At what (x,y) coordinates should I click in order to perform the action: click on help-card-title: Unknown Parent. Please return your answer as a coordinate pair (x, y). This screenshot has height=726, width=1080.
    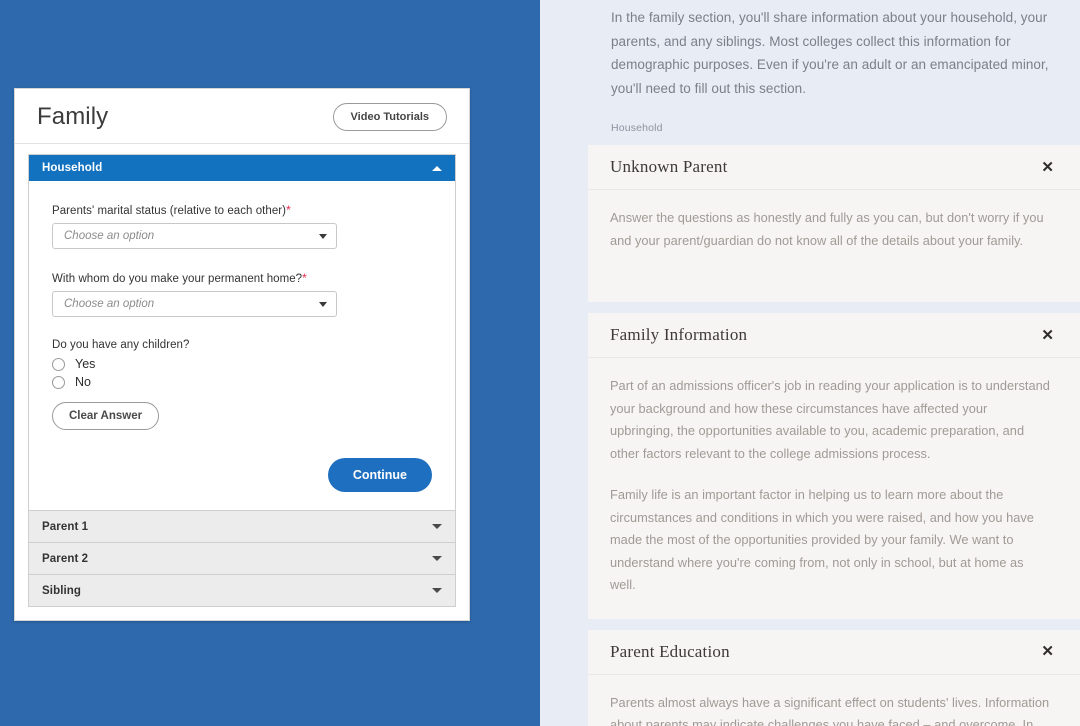
    Looking at the image, I should click on (669, 166).